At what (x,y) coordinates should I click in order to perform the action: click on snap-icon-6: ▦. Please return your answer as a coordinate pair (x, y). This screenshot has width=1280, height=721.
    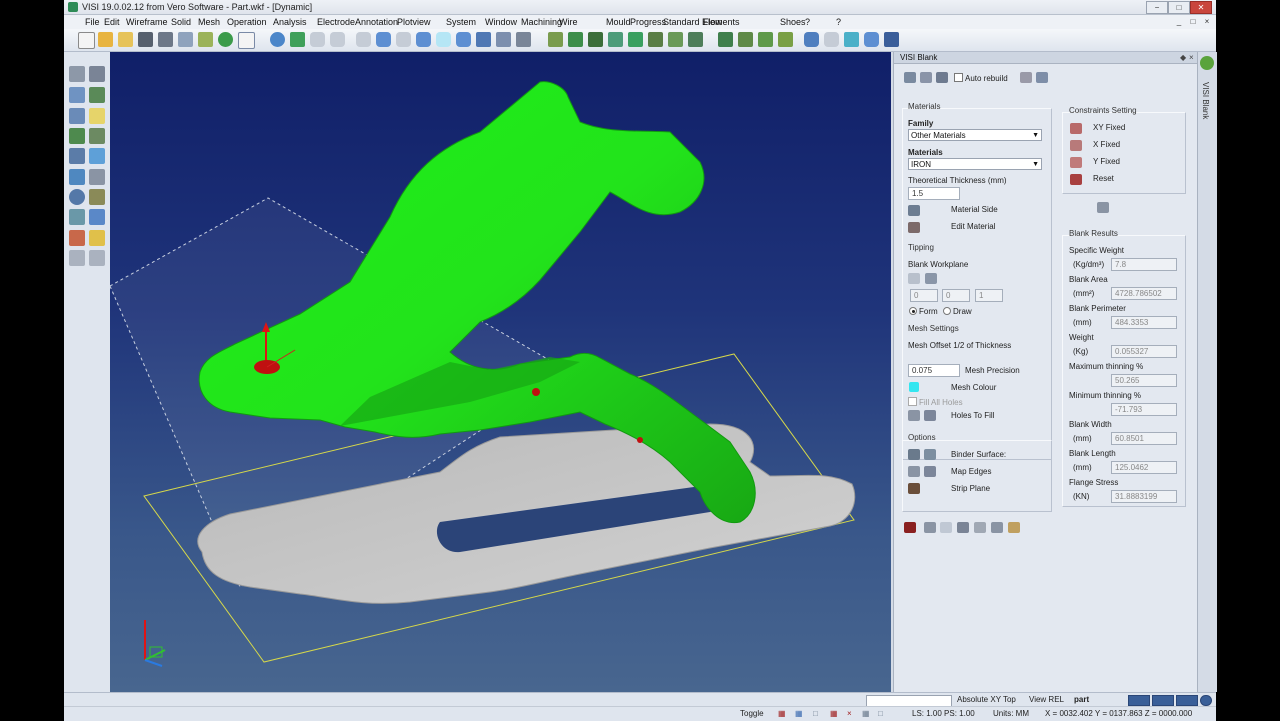
    Looking at the image, I should click on (866, 713).